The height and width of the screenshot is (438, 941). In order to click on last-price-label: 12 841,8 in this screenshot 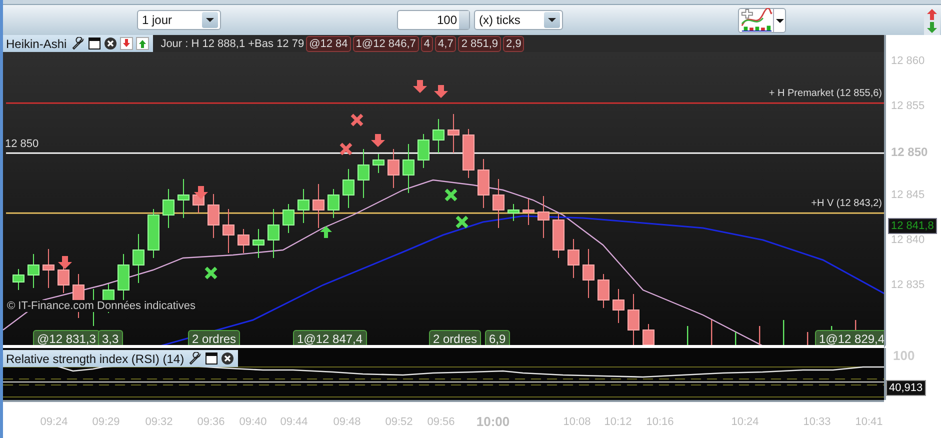, I will do `click(912, 226)`.